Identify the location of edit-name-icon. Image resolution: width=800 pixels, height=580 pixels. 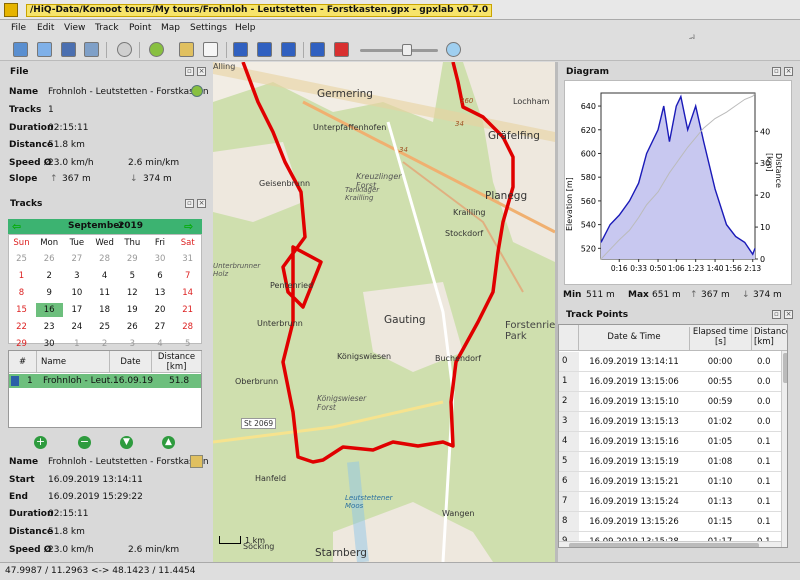
(197, 91).